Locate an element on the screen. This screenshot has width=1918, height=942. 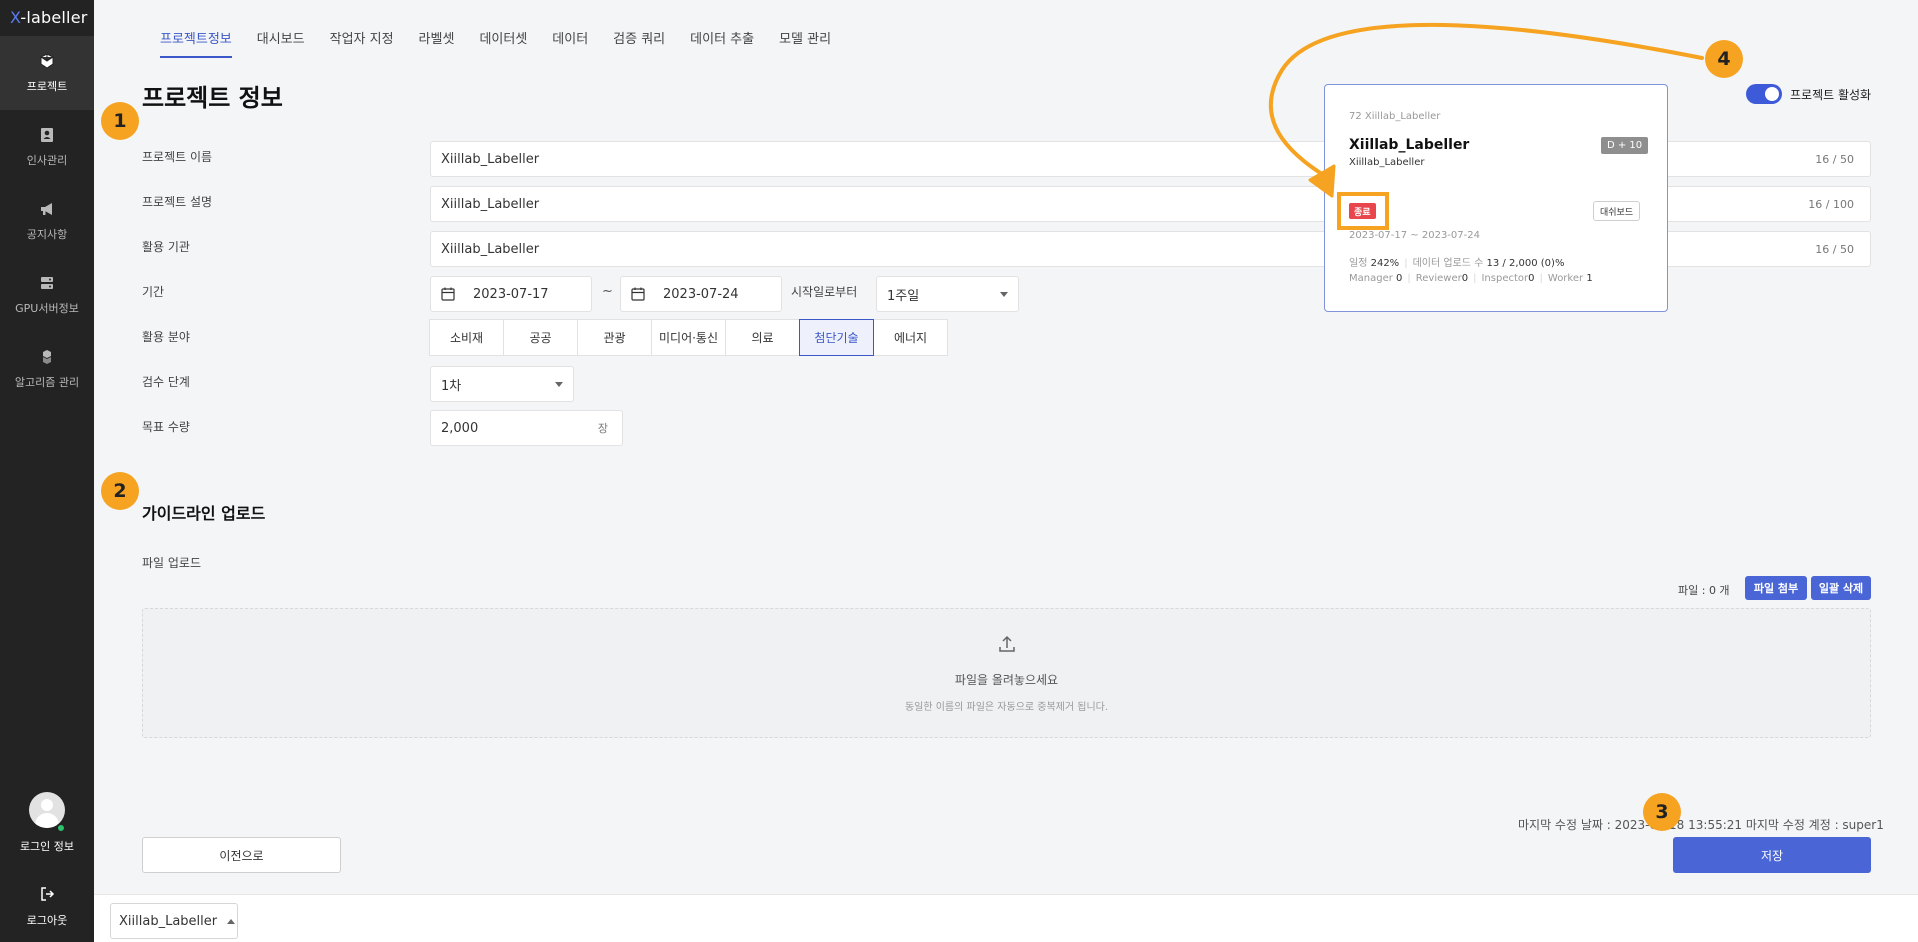
prev-button: 이전으로 is located at coordinates (241, 855).